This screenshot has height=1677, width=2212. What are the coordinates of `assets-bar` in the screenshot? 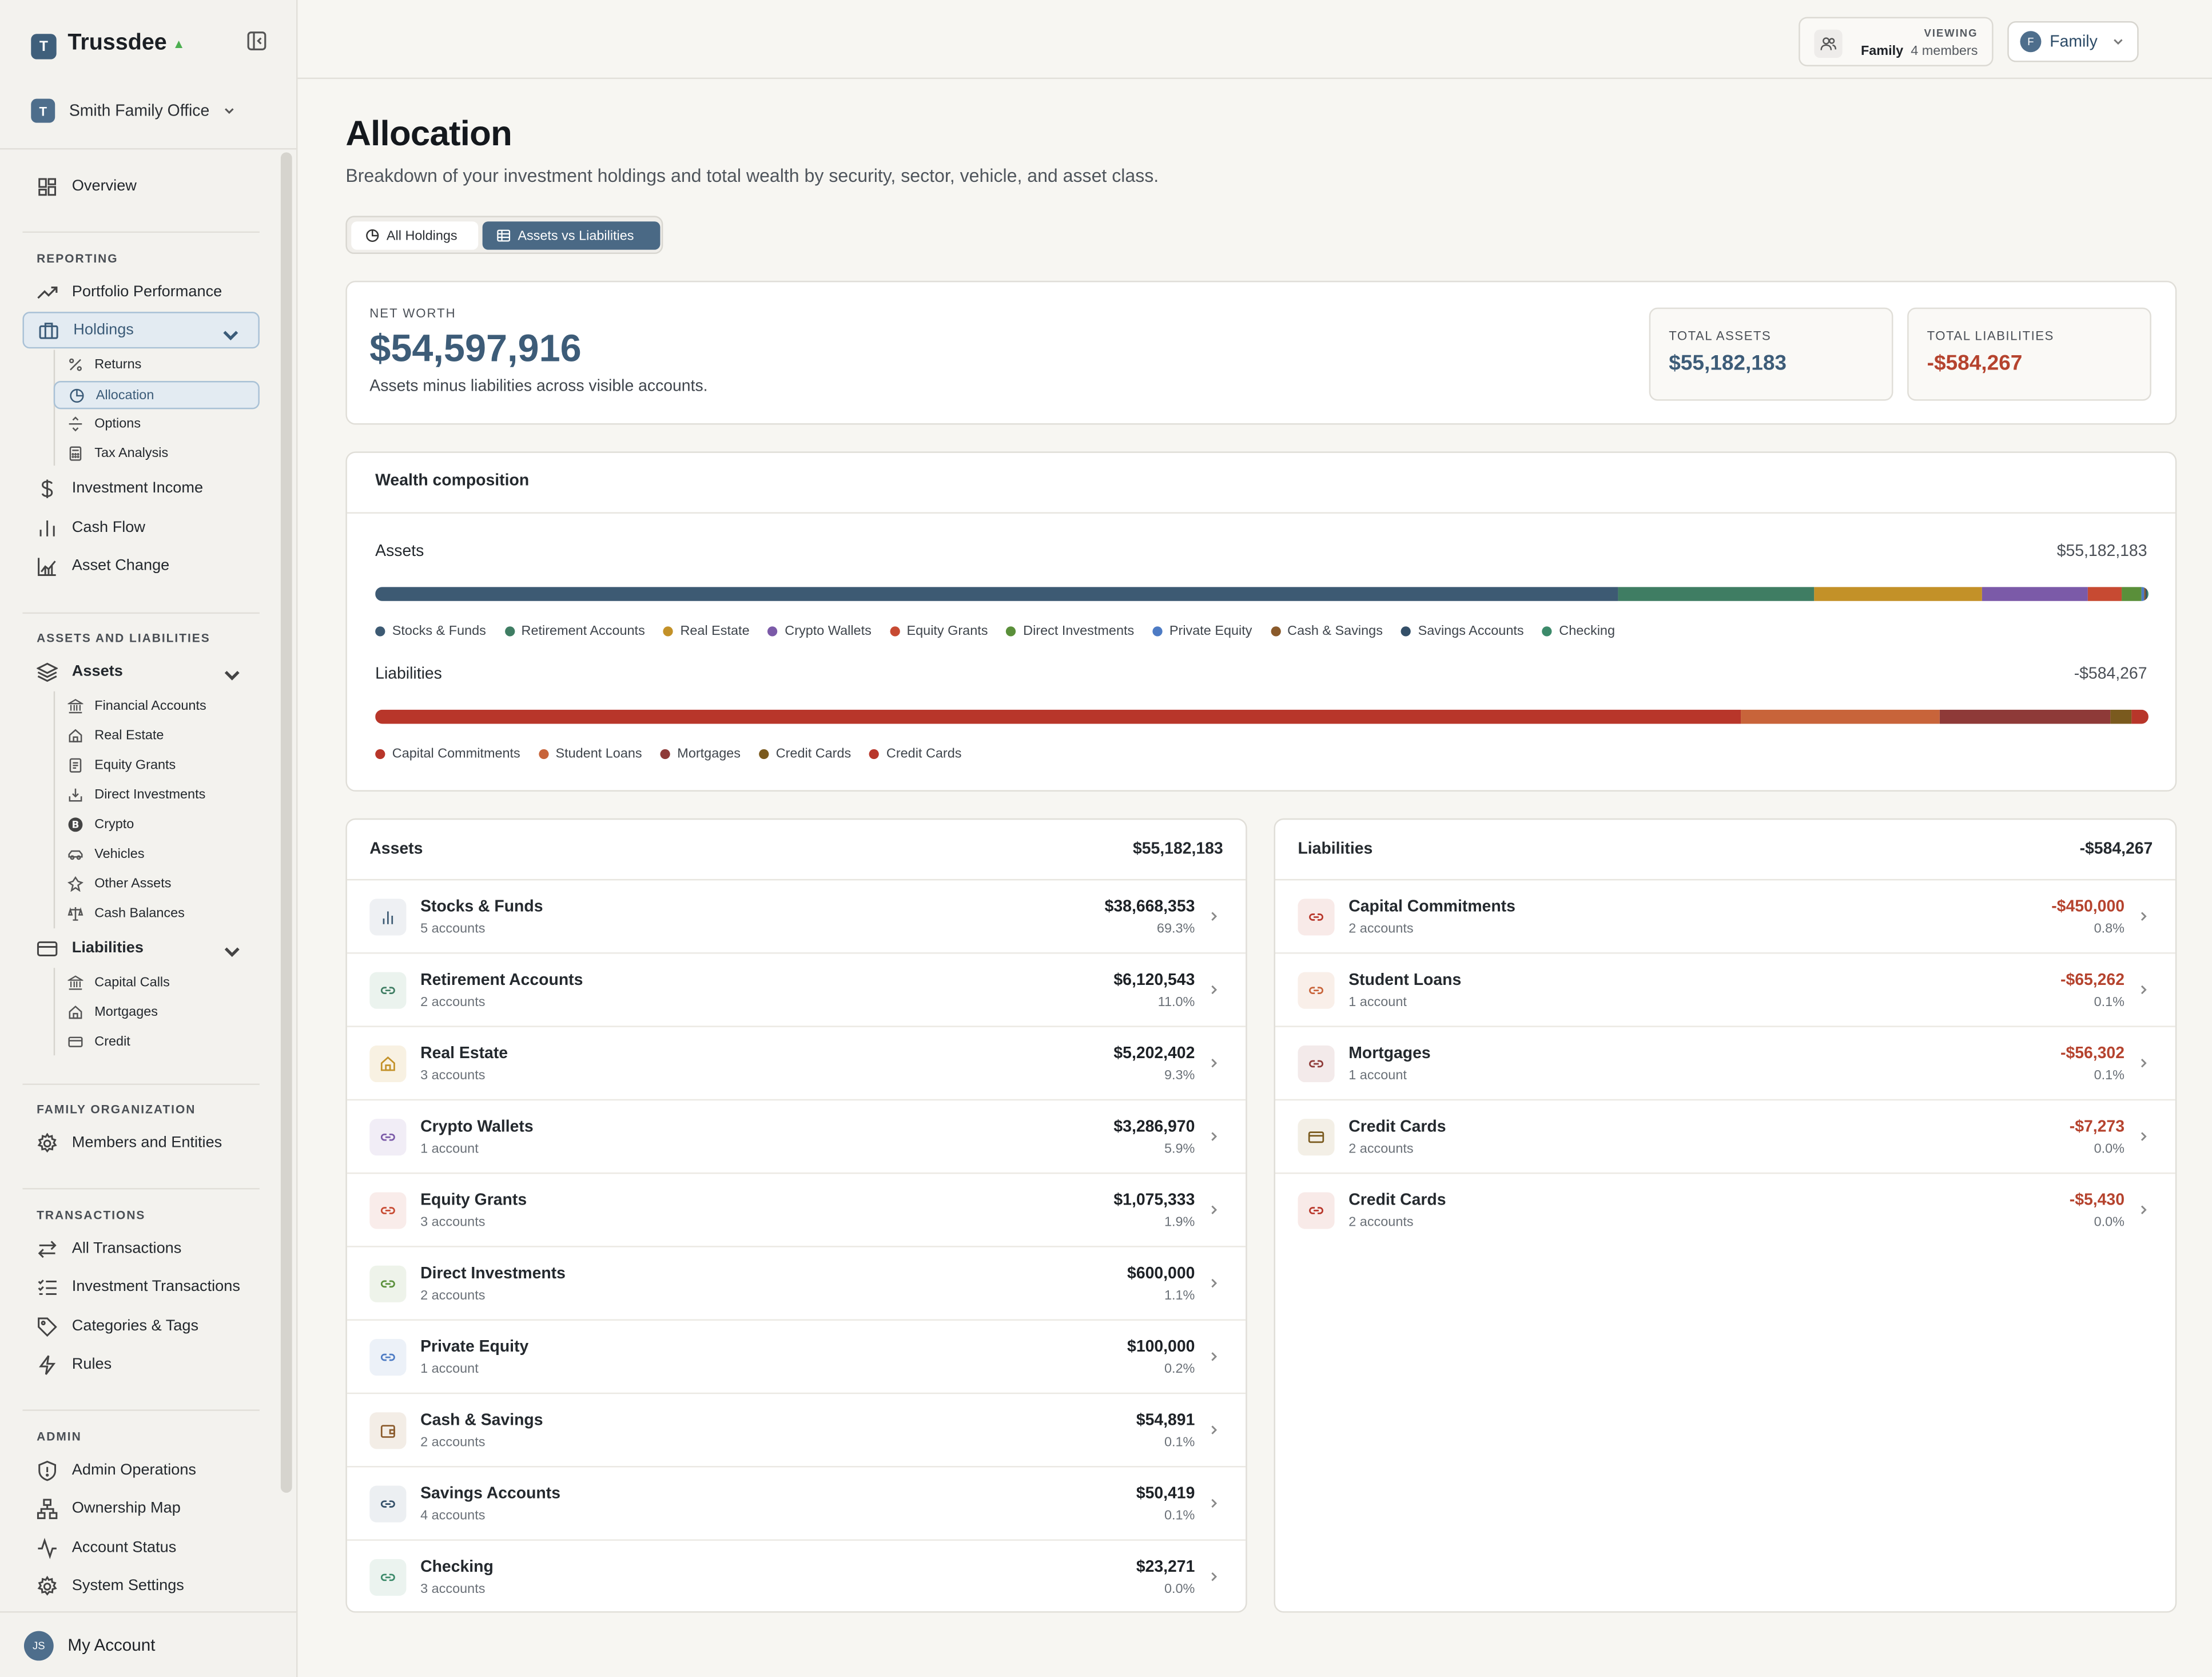 It's located at (1262, 594).